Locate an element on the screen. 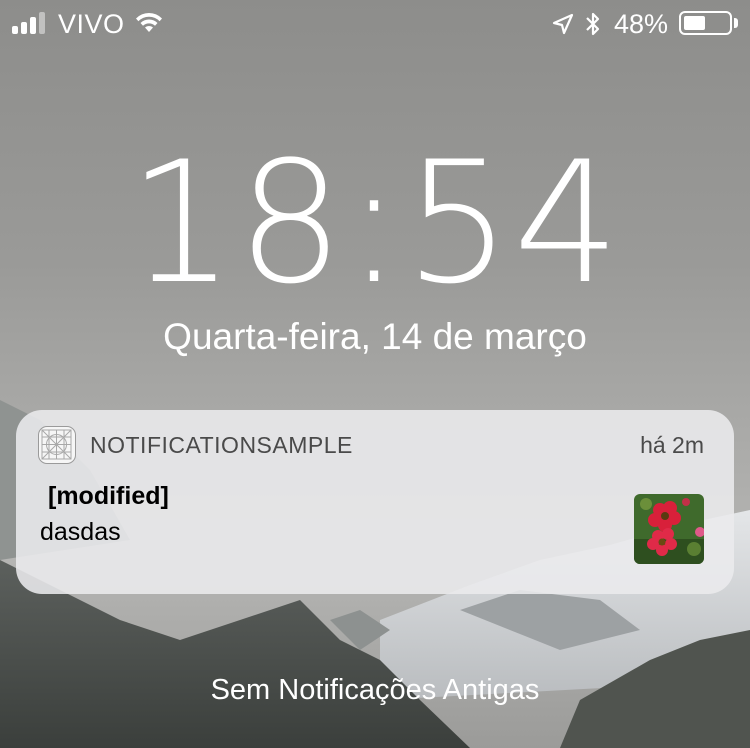 This screenshot has width=750, height=748. flower-photo is located at coordinates (669, 529).